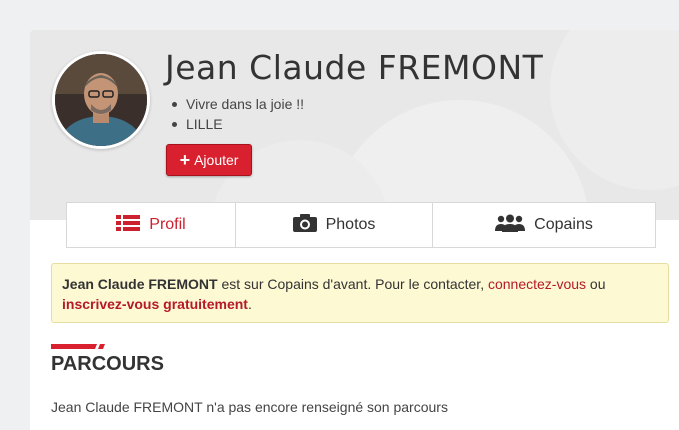 The image size is (679, 430). Describe the element at coordinates (101, 100) in the screenshot. I see `avatar` at that location.